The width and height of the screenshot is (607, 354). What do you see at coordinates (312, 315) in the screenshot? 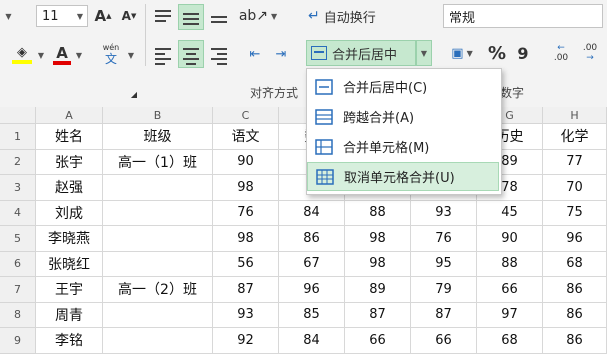
I see `table-cell: 85` at bounding box center [312, 315].